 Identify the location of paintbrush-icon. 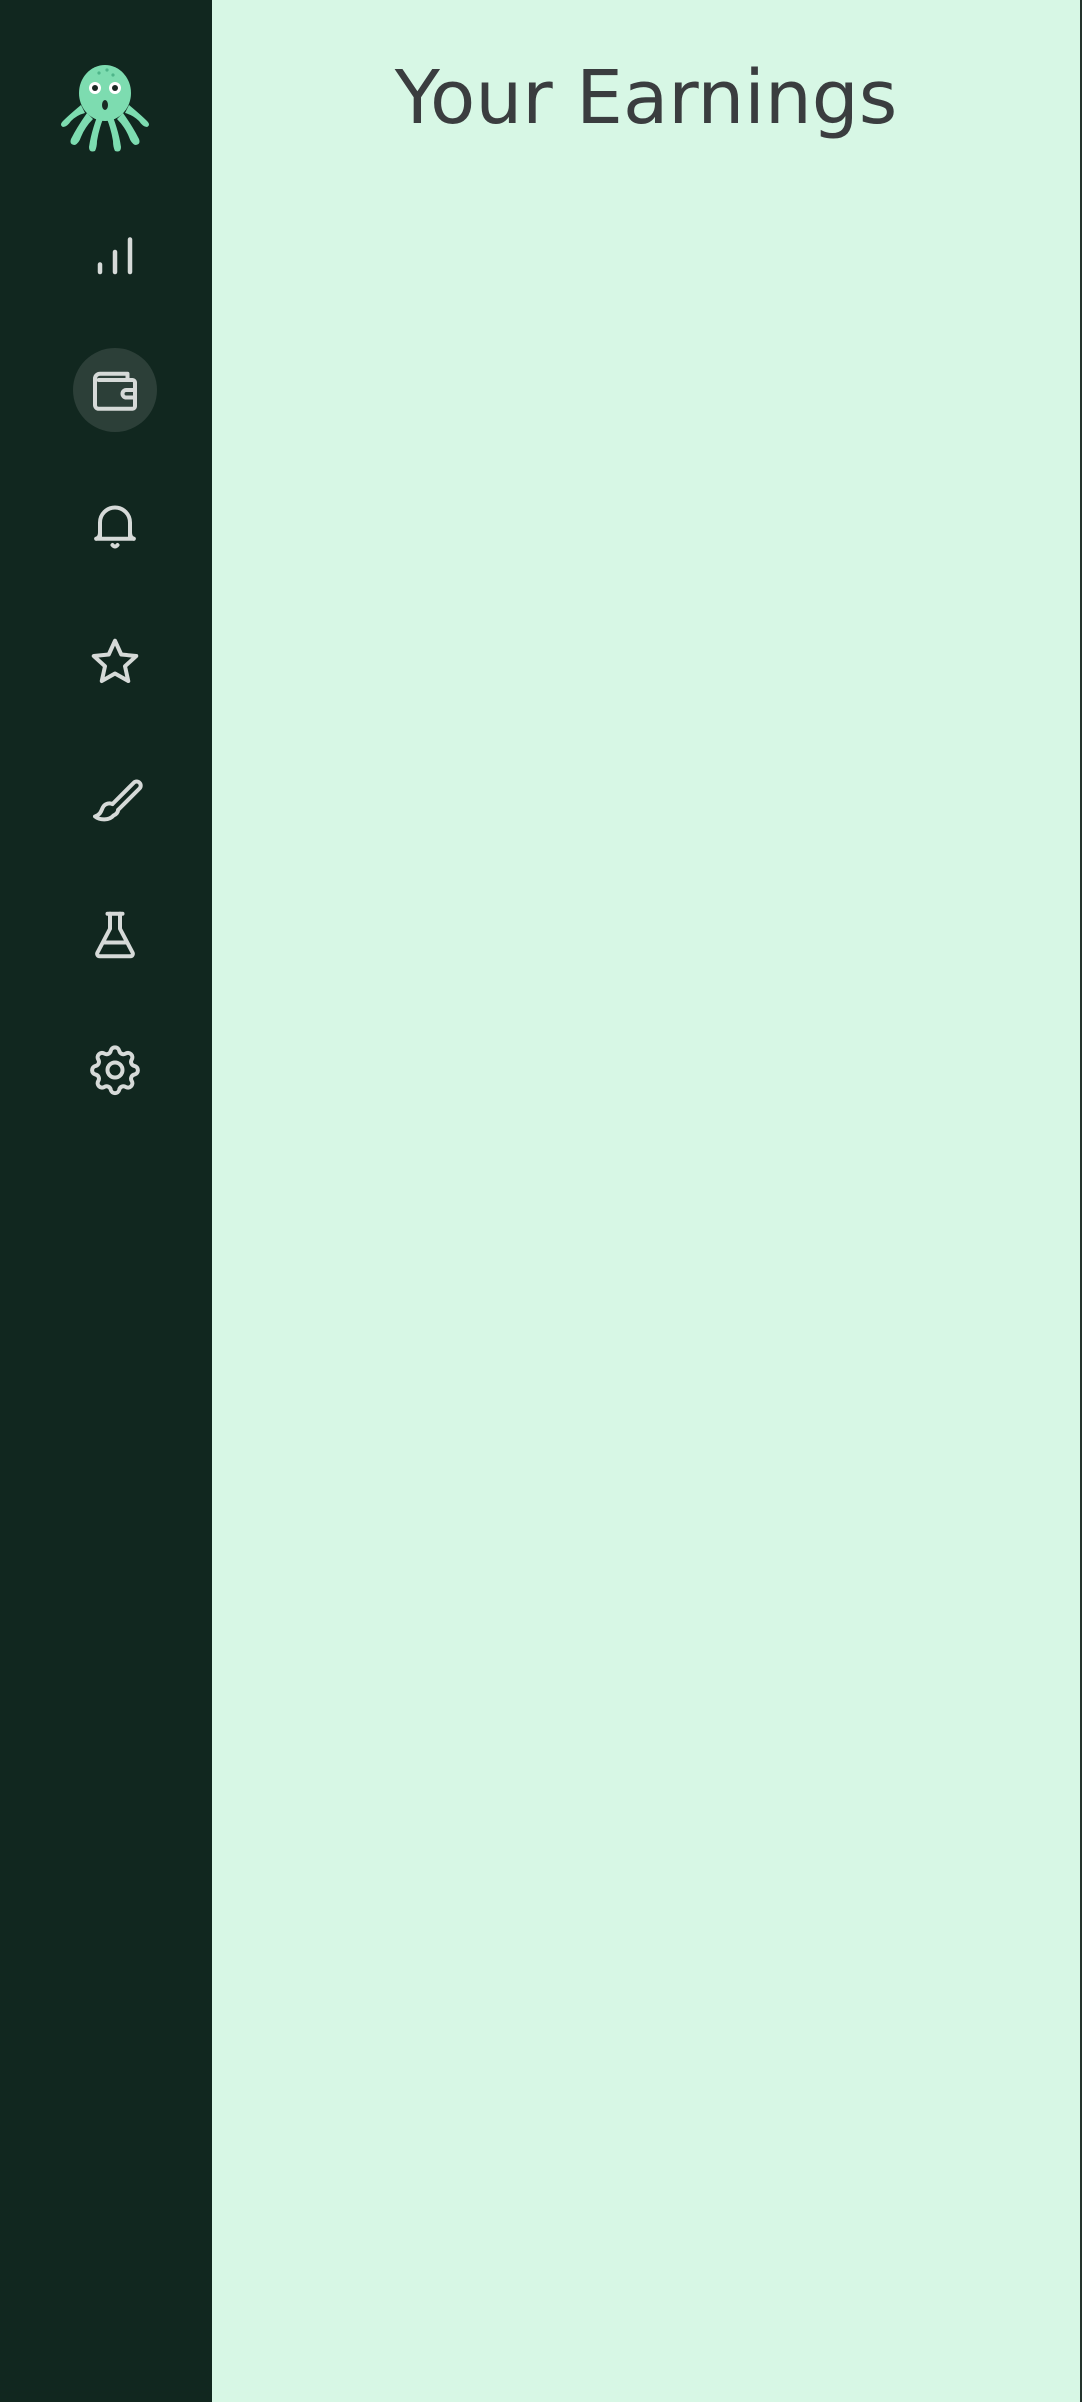
(118, 800).